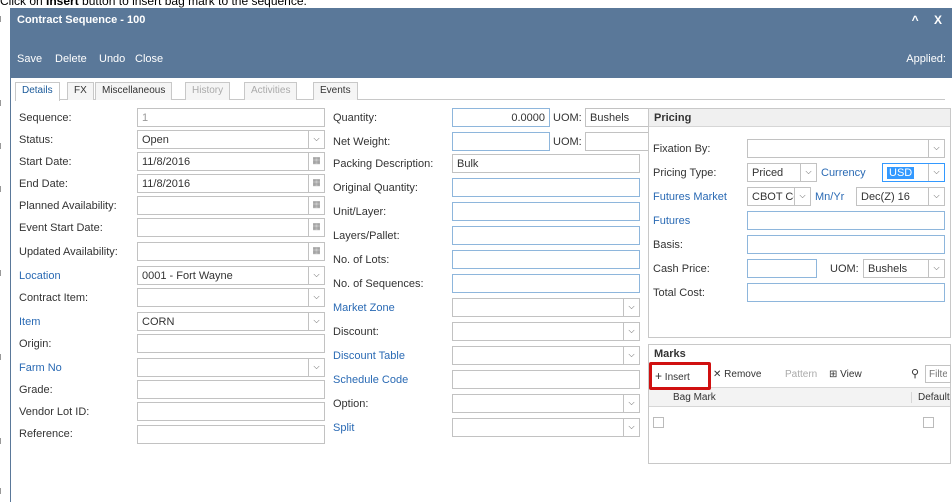 This screenshot has width=952, height=502. Describe the element at coordinates (231, 251) in the screenshot. I see `updated-availability-field: ▦` at that location.